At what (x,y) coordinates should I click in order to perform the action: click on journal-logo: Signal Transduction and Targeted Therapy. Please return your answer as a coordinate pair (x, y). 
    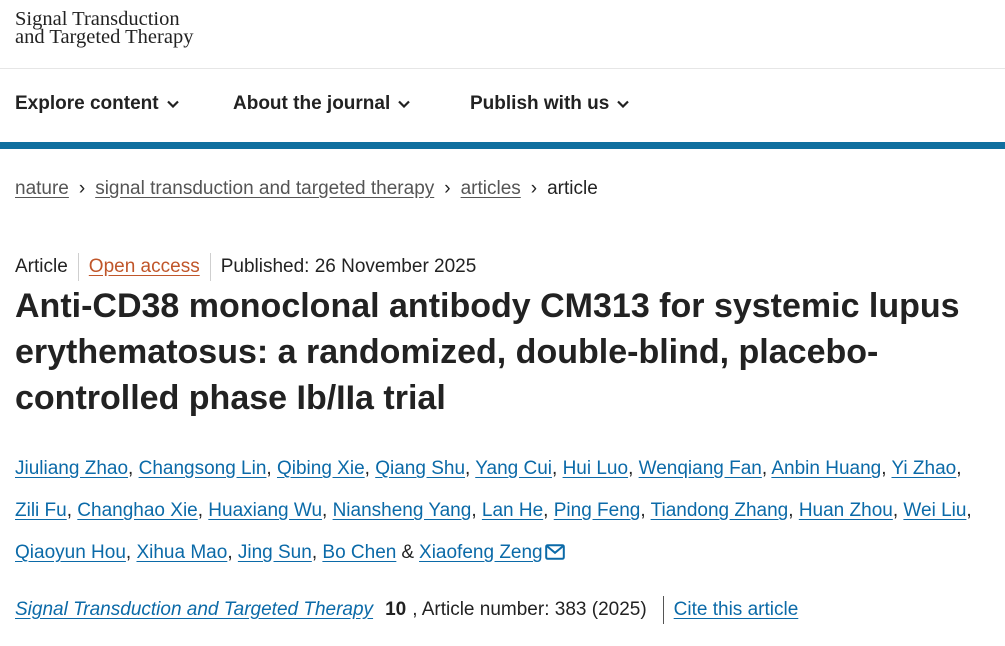
    Looking at the image, I should click on (104, 28).